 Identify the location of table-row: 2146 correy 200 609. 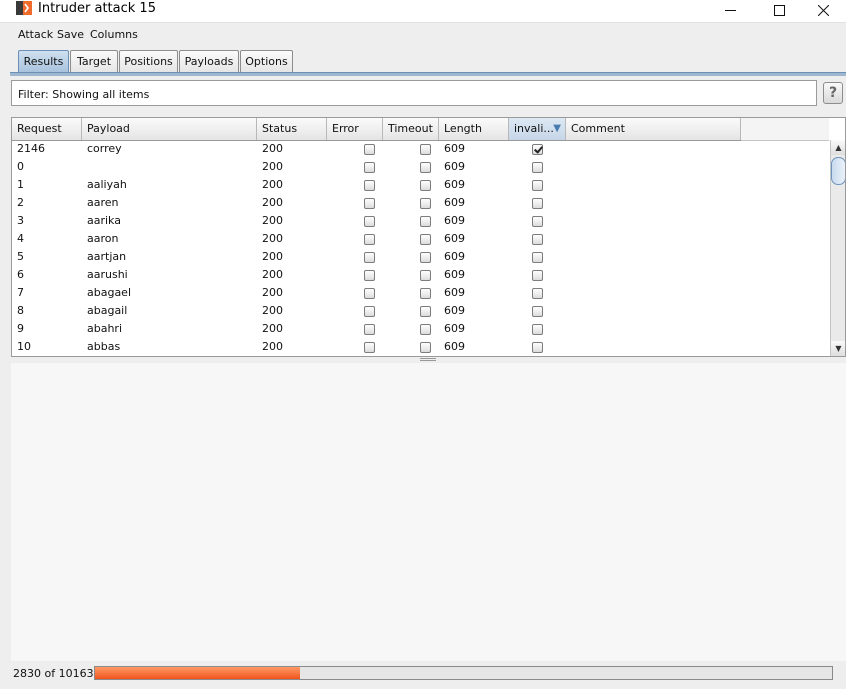
(421, 149).